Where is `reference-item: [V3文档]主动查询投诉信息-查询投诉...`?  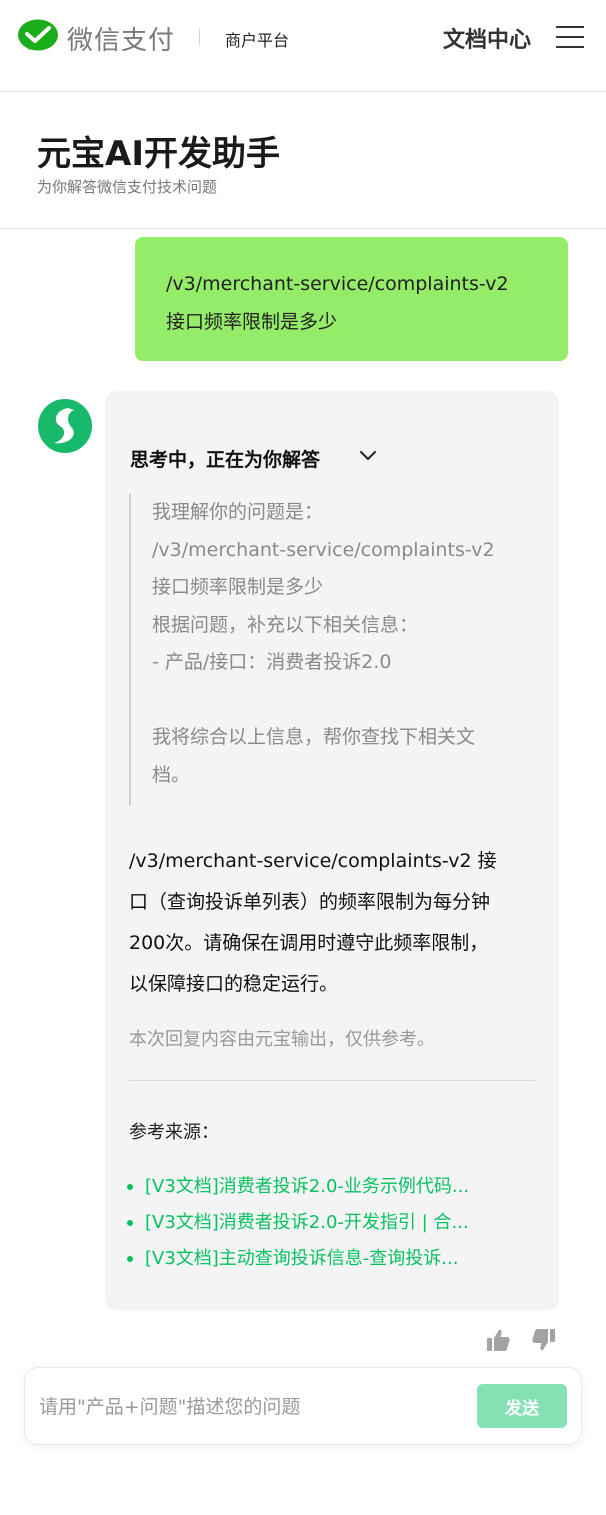 reference-item: [V3文档]主动查询投诉信息-查询投诉... is located at coordinates (332, 1259).